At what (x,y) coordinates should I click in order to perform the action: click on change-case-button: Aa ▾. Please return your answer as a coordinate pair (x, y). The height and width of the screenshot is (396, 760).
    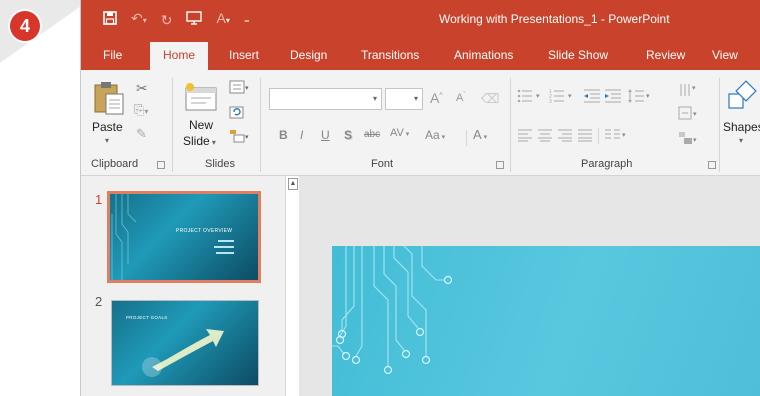
    Looking at the image, I should click on (435, 135).